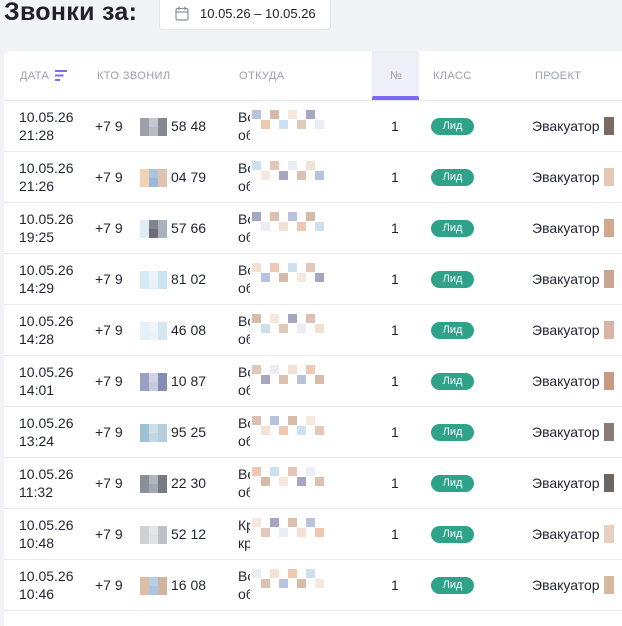 This screenshot has height=626, width=622. I want to click on call-time: 21:26, so click(37, 186).